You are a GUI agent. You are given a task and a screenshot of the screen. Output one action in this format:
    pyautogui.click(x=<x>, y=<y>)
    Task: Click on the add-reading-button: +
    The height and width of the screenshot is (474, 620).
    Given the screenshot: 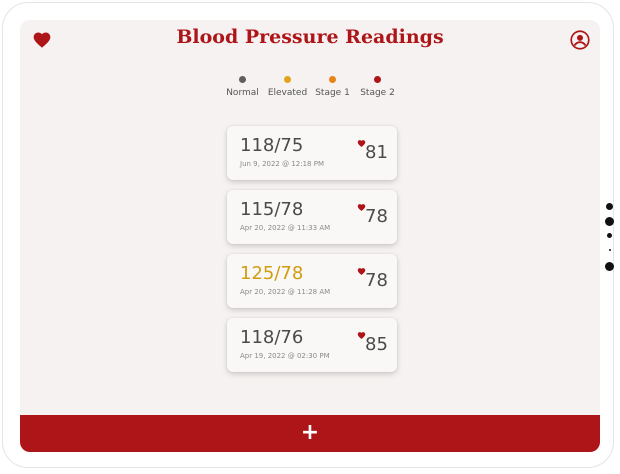 What is the action you would take?
    pyautogui.click(x=310, y=433)
    